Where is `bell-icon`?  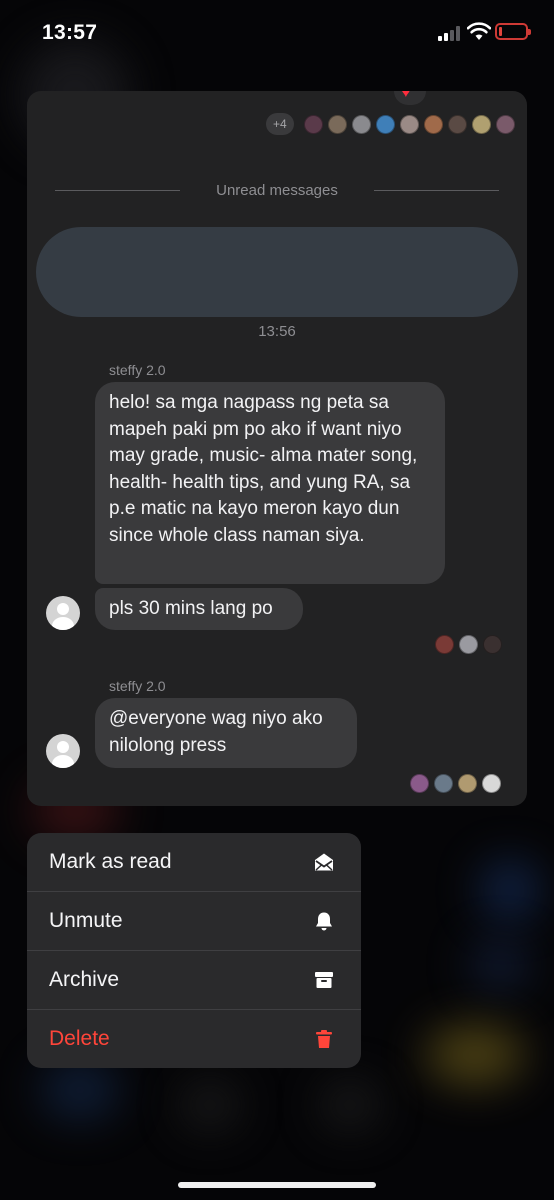 bell-icon is located at coordinates (324, 921).